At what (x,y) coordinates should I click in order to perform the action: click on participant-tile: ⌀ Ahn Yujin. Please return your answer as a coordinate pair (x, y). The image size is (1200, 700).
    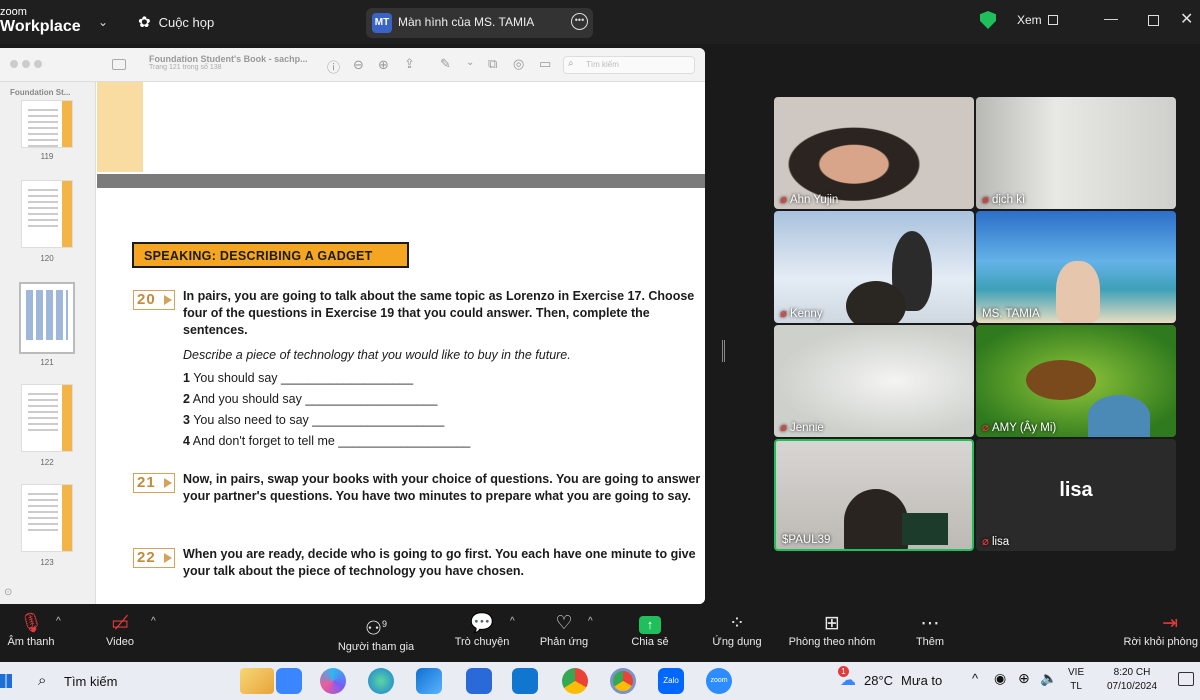
    Looking at the image, I should click on (874, 153).